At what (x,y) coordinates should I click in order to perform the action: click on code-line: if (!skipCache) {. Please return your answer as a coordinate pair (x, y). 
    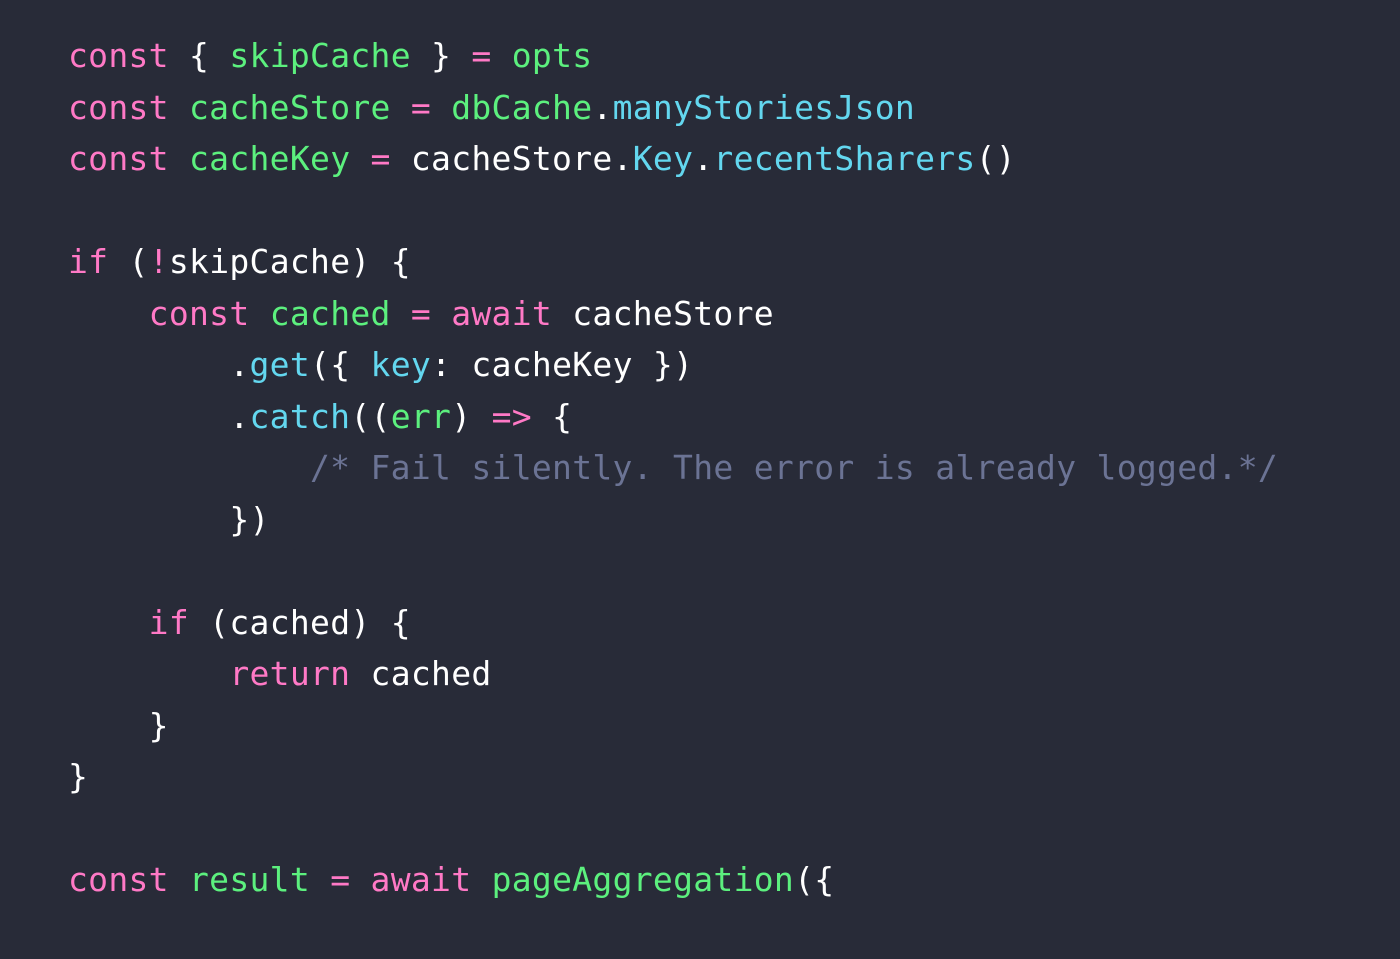
    Looking at the image, I should click on (734, 262).